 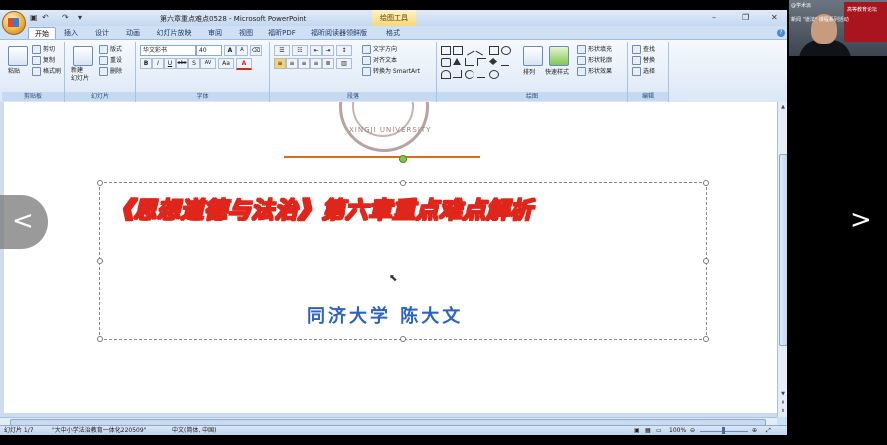 What do you see at coordinates (469, 74) in the screenshot?
I see `brace-shape-icon` at bounding box center [469, 74].